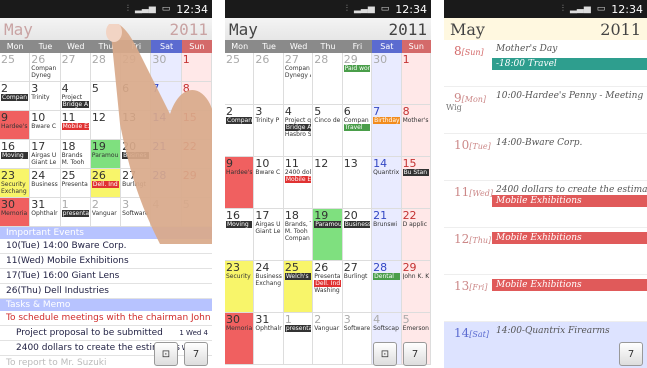 The width and height of the screenshot is (647, 368). What do you see at coordinates (298, 235) in the screenshot?
I see `day-cell: 18 Brands, T M. Tooh Compan` at bounding box center [298, 235].